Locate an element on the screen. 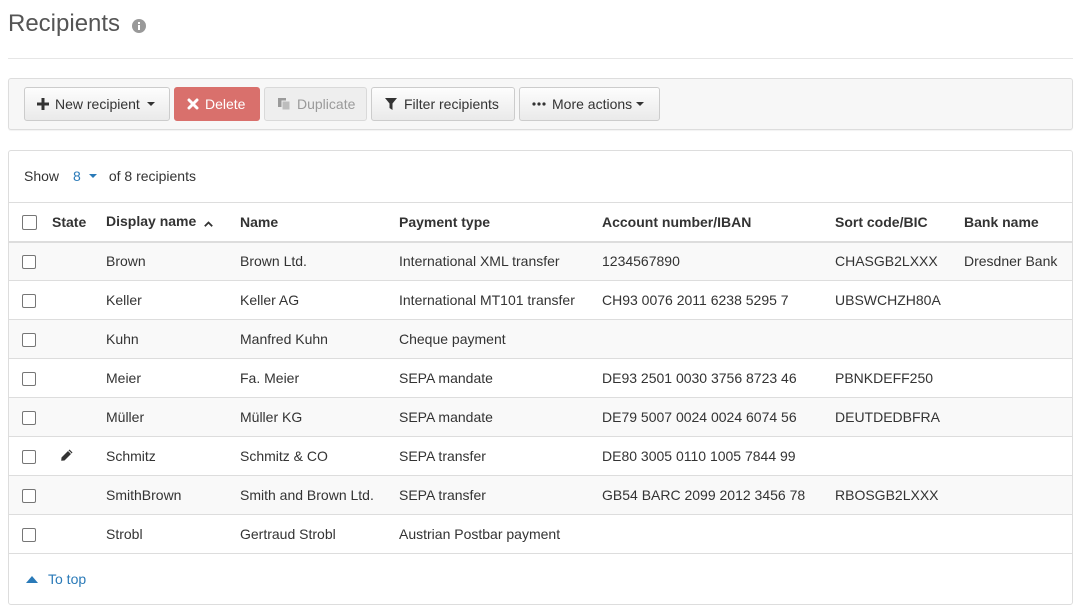 The image size is (1081, 614). new-recipient-button: New recipient is located at coordinates (97, 104).